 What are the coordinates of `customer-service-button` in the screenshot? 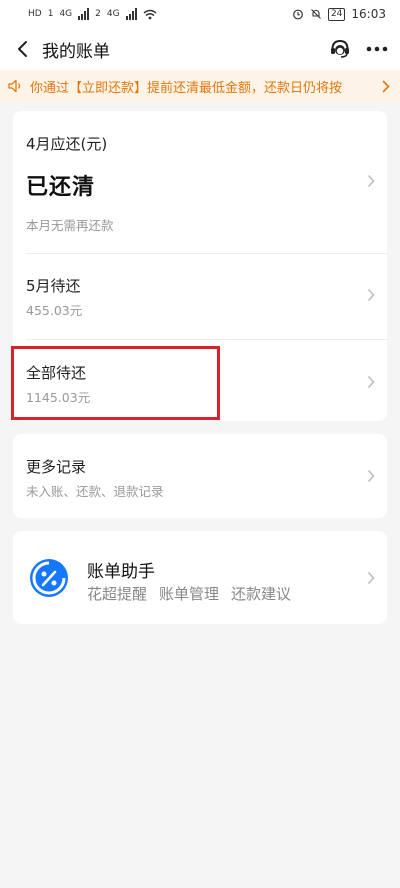 It's located at (340, 49).